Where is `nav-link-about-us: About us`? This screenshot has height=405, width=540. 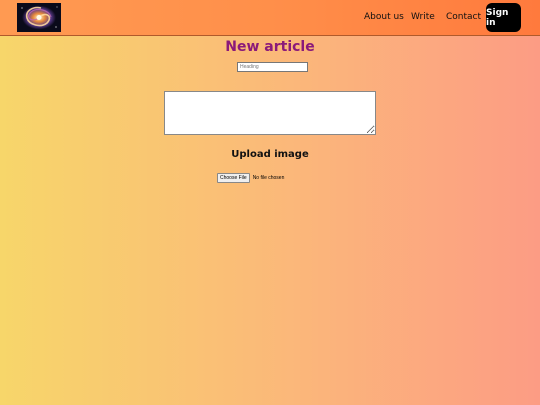
nav-link-about-us: About us is located at coordinates (384, 17).